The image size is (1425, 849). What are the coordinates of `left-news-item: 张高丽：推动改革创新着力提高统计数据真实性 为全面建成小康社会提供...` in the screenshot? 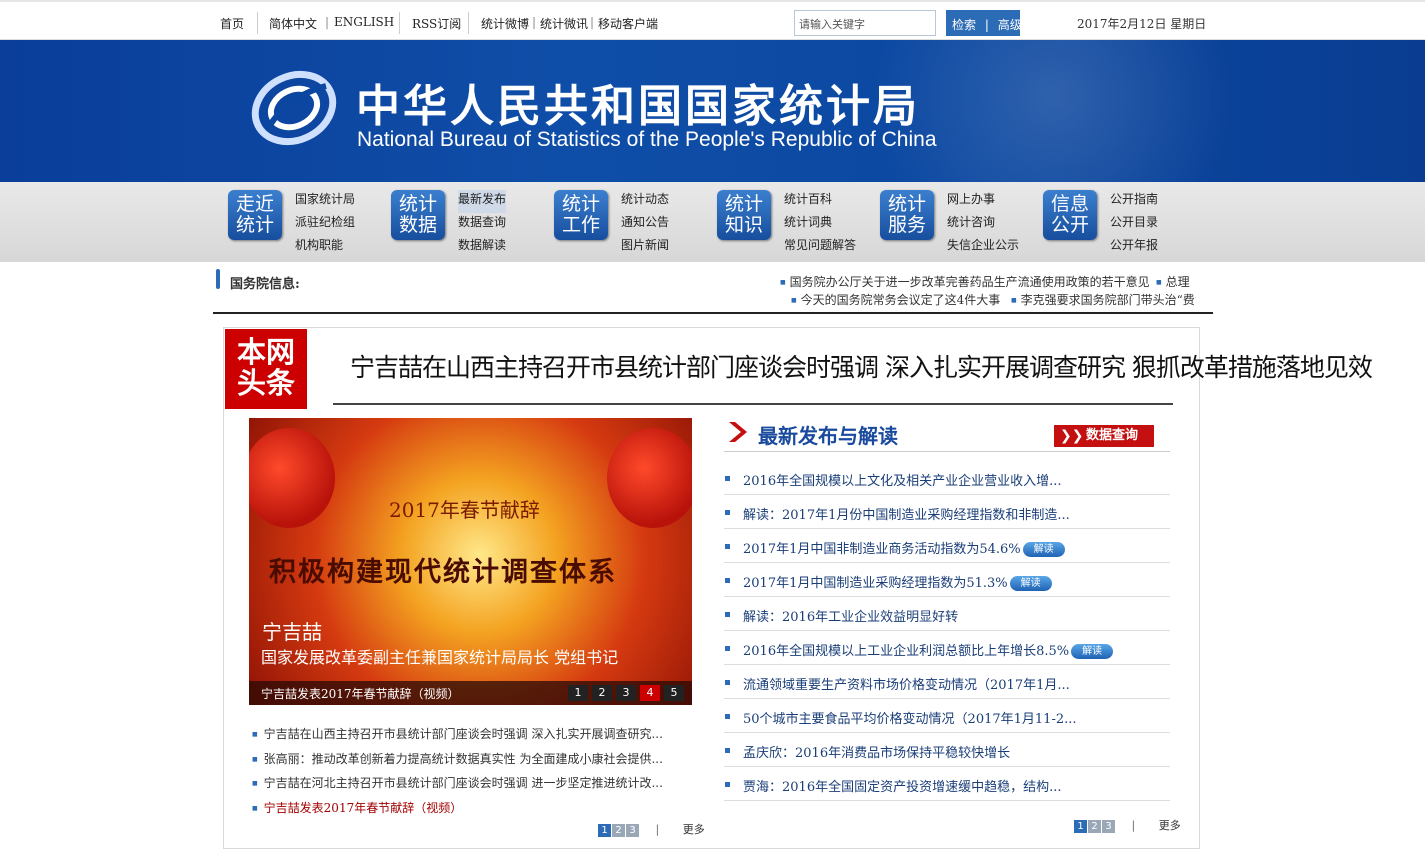 It's located at (457, 758).